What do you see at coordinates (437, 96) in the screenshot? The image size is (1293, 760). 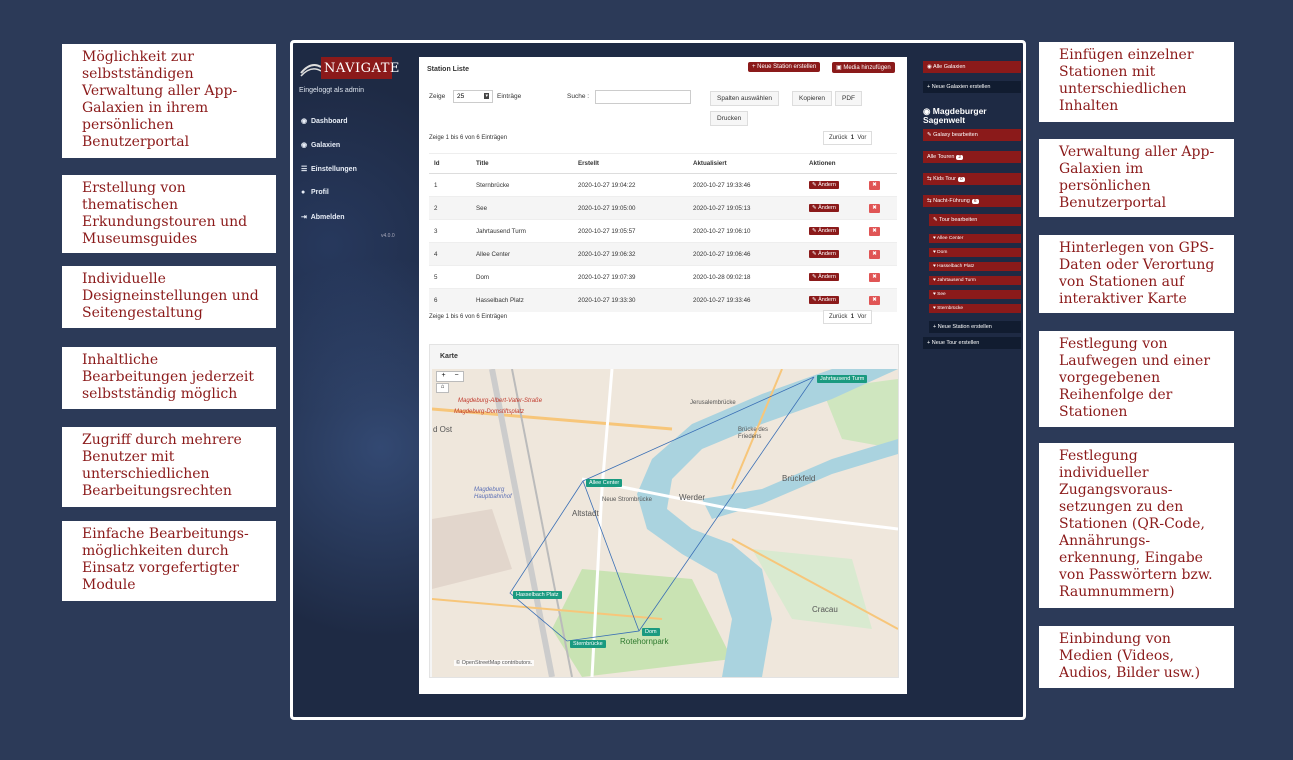 I see `show-label: Zeige` at bounding box center [437, 96].